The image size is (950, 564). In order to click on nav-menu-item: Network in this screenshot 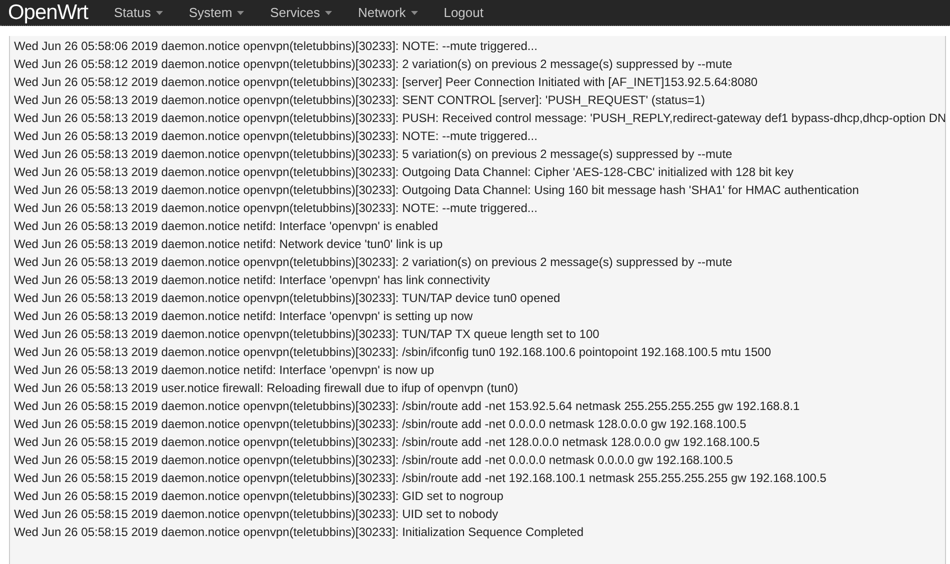, I will do `click(388, 12)`.